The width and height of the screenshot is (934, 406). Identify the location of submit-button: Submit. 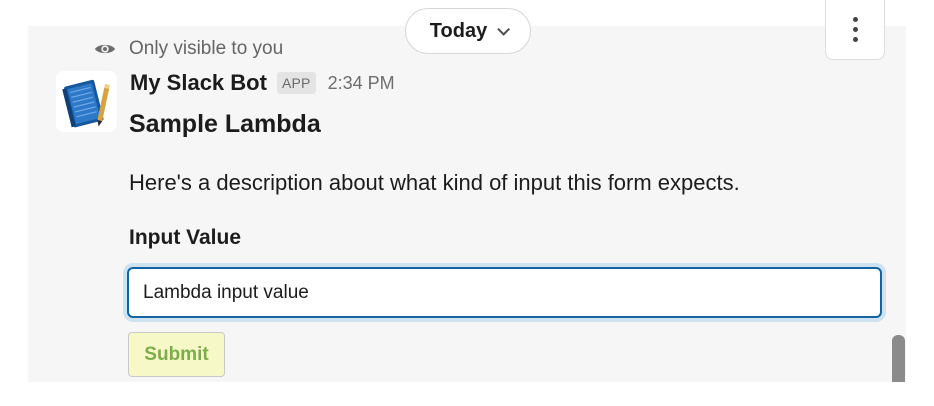
(176, 354).